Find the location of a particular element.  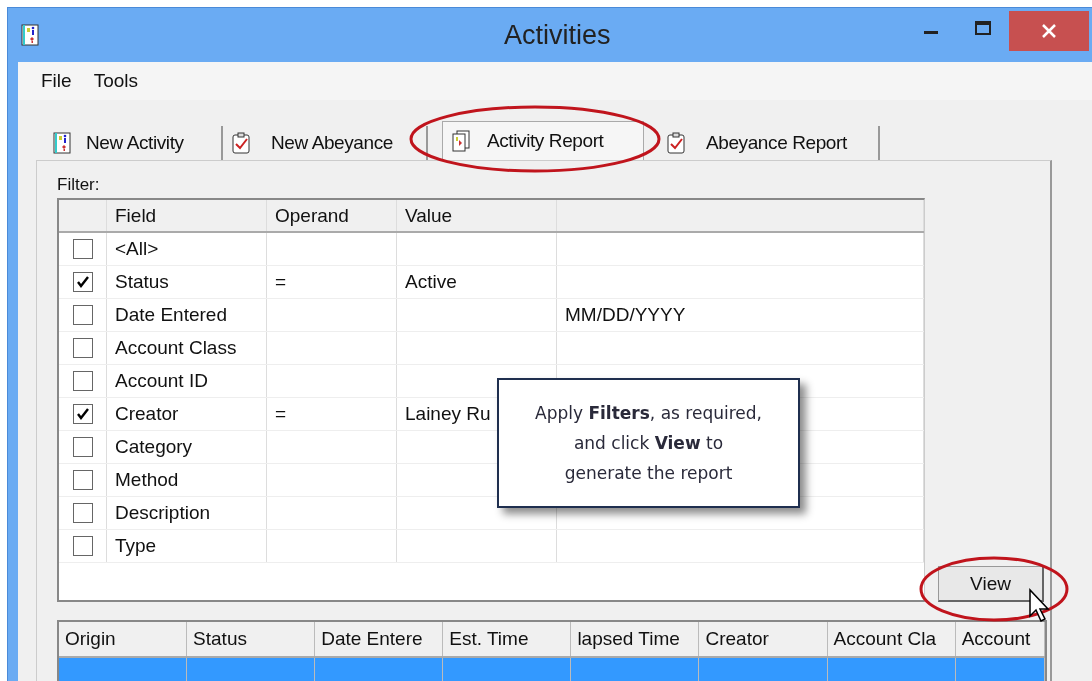

view-button: View is located at coordinates (991, 584).